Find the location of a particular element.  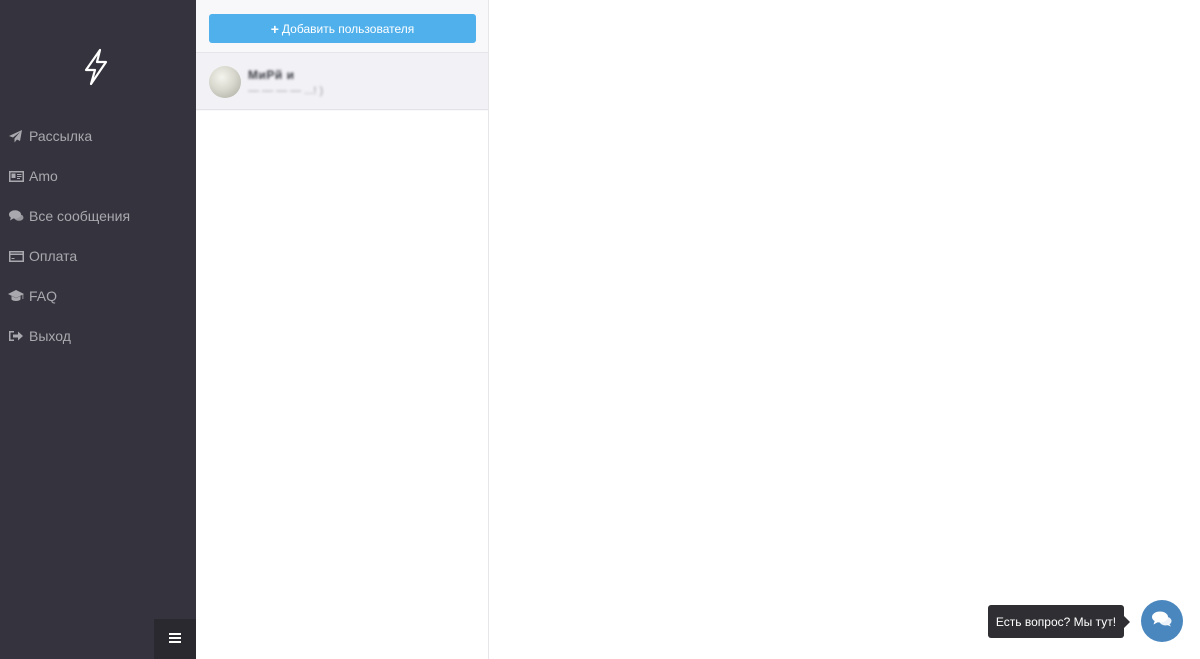

sidebar-item-label: Amo is located at coordinates (43, 176).